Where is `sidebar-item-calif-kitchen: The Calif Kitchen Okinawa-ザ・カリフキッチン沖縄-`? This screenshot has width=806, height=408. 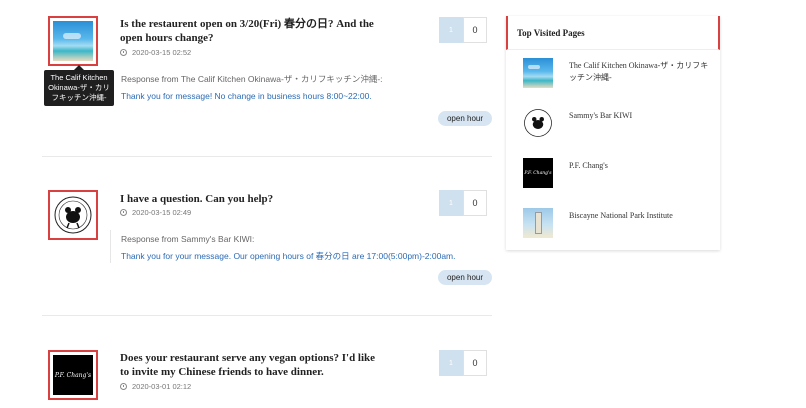 sidebar-item-calif-kitchen: The Calif Kitchen Okinawa-ザ・カリフキッチン沖縄- is located at coordinates (618, 73).